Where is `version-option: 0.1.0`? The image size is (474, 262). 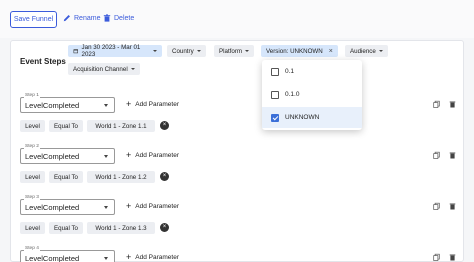 version-option: 0.1.0 is located at coordinates (312, 94).